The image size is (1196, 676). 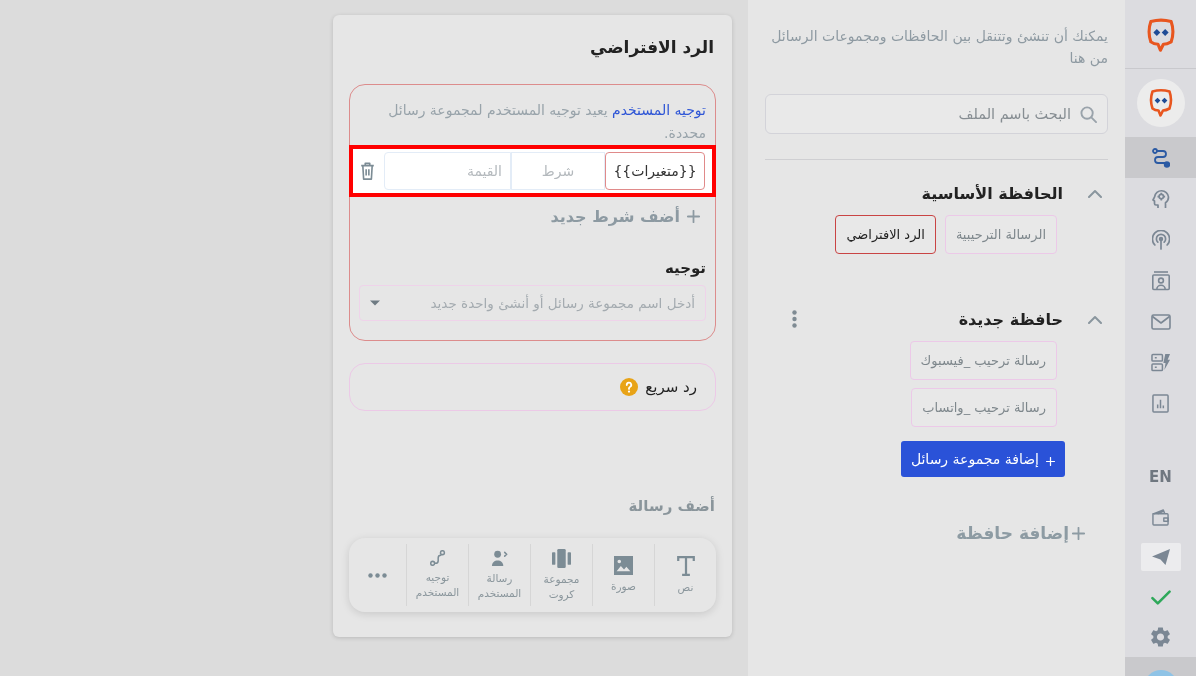 What do you see at coordinates (1160, 34) in the screenshot?
I see `app-logo-icon` at bounding box center [1160, 34].